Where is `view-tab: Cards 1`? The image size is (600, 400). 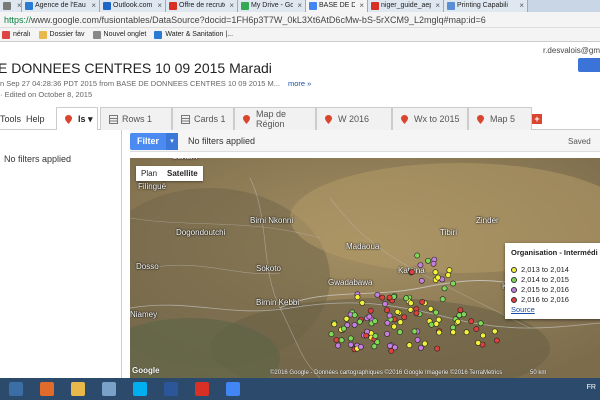 view-tab: Cards 1 is located at coordinates (203, 118).